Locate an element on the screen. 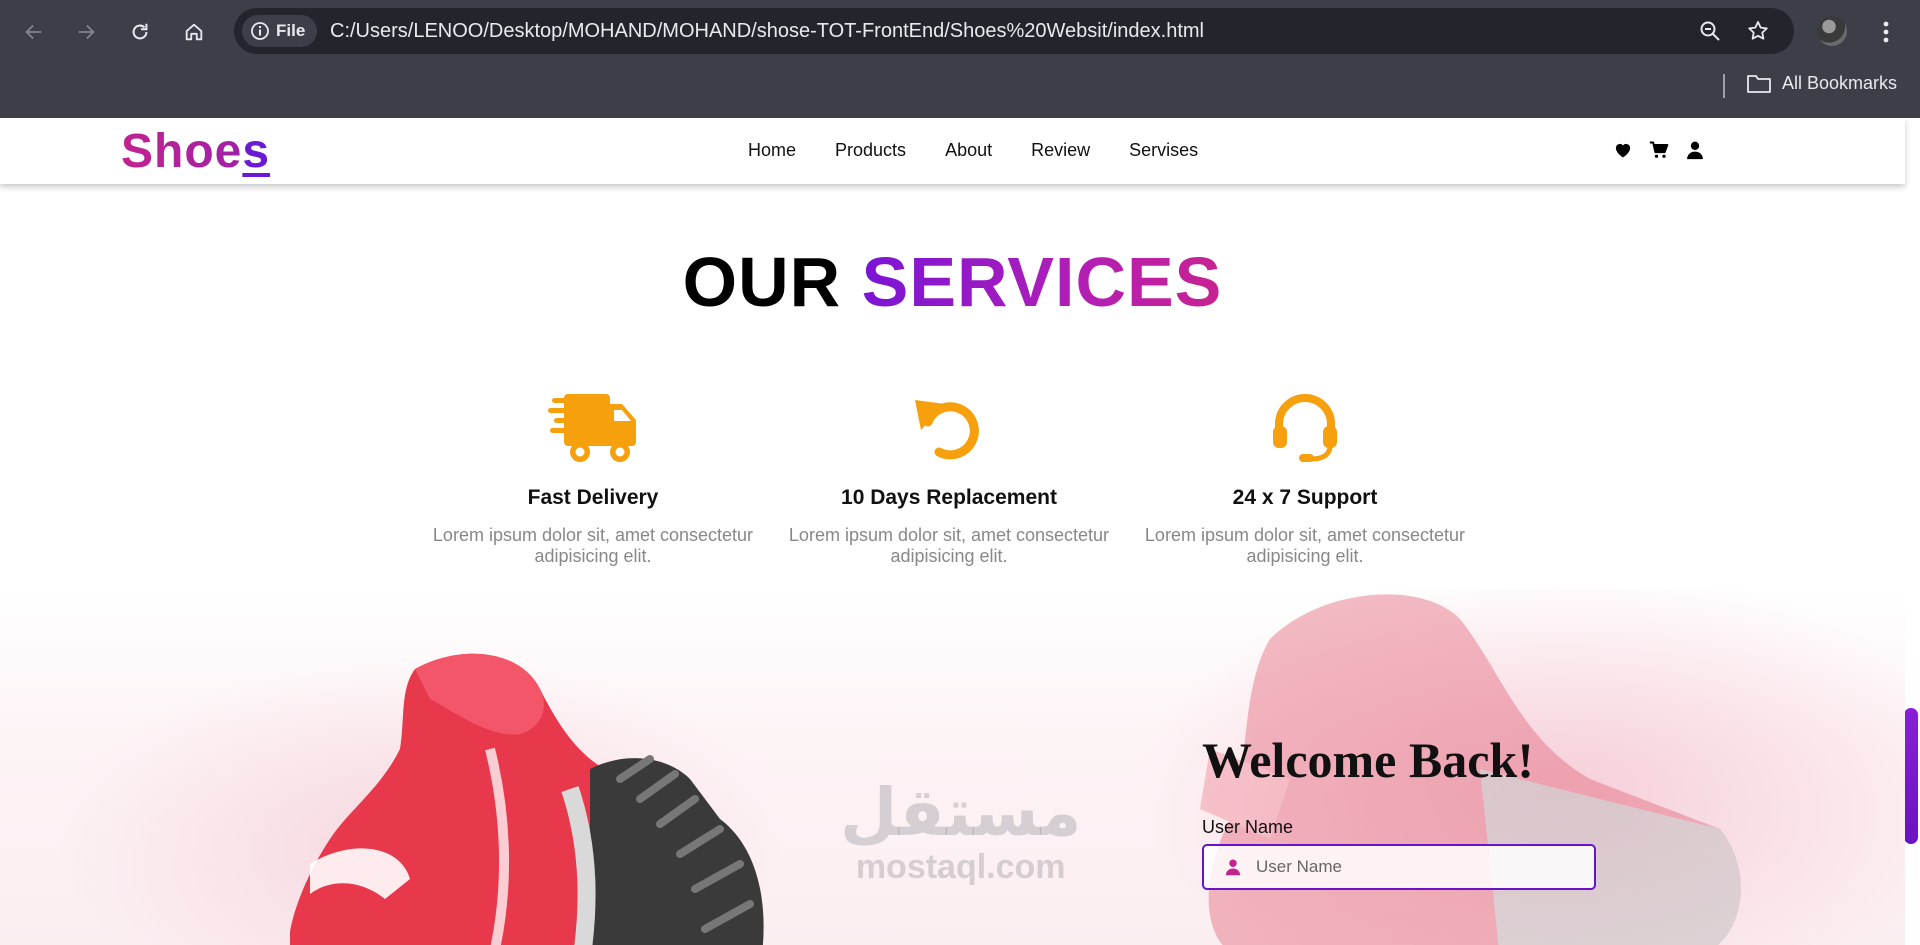 Image resolution: width=1920 pixels, height=945 pixels. all-bookmarks-label: All Bookmarks is located at coordinates (1840, 82).